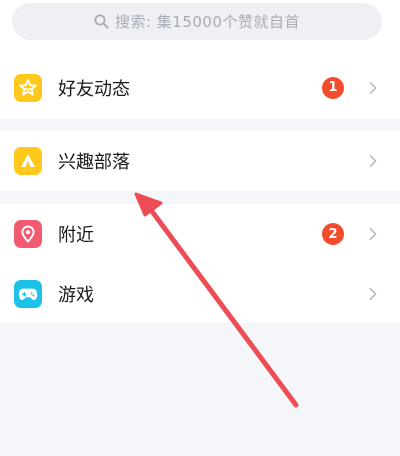  I want to click on friend-feed-label: 好友动态, so click(94, 89).